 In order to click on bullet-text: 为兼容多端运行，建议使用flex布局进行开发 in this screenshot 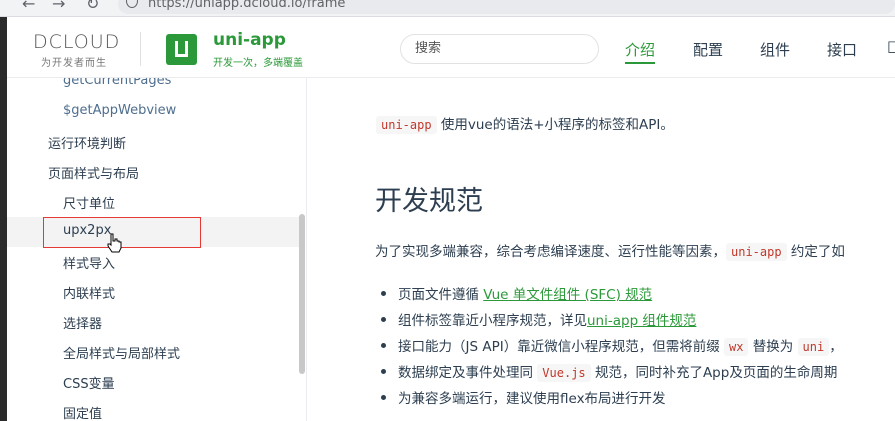, I will do `click(532, 399)`.